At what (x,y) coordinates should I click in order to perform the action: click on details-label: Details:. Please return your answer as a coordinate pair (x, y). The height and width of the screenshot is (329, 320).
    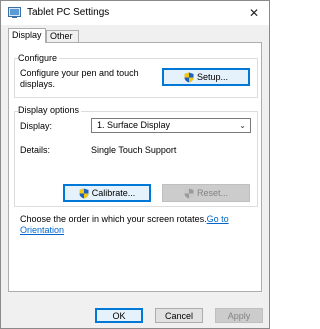
    Looking at the image, I should click on (35, 150).